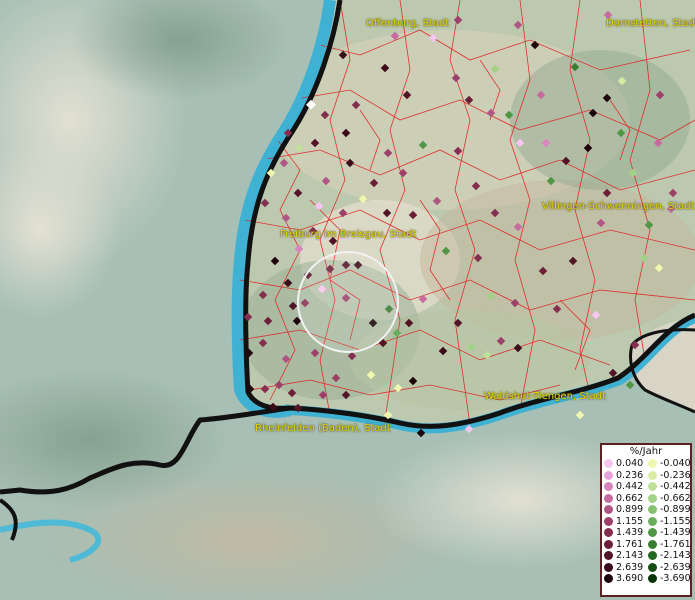 This screenshot has width=695, height=600. I want to click on legend-row: 2.143 -2.143, so click(646, 556).